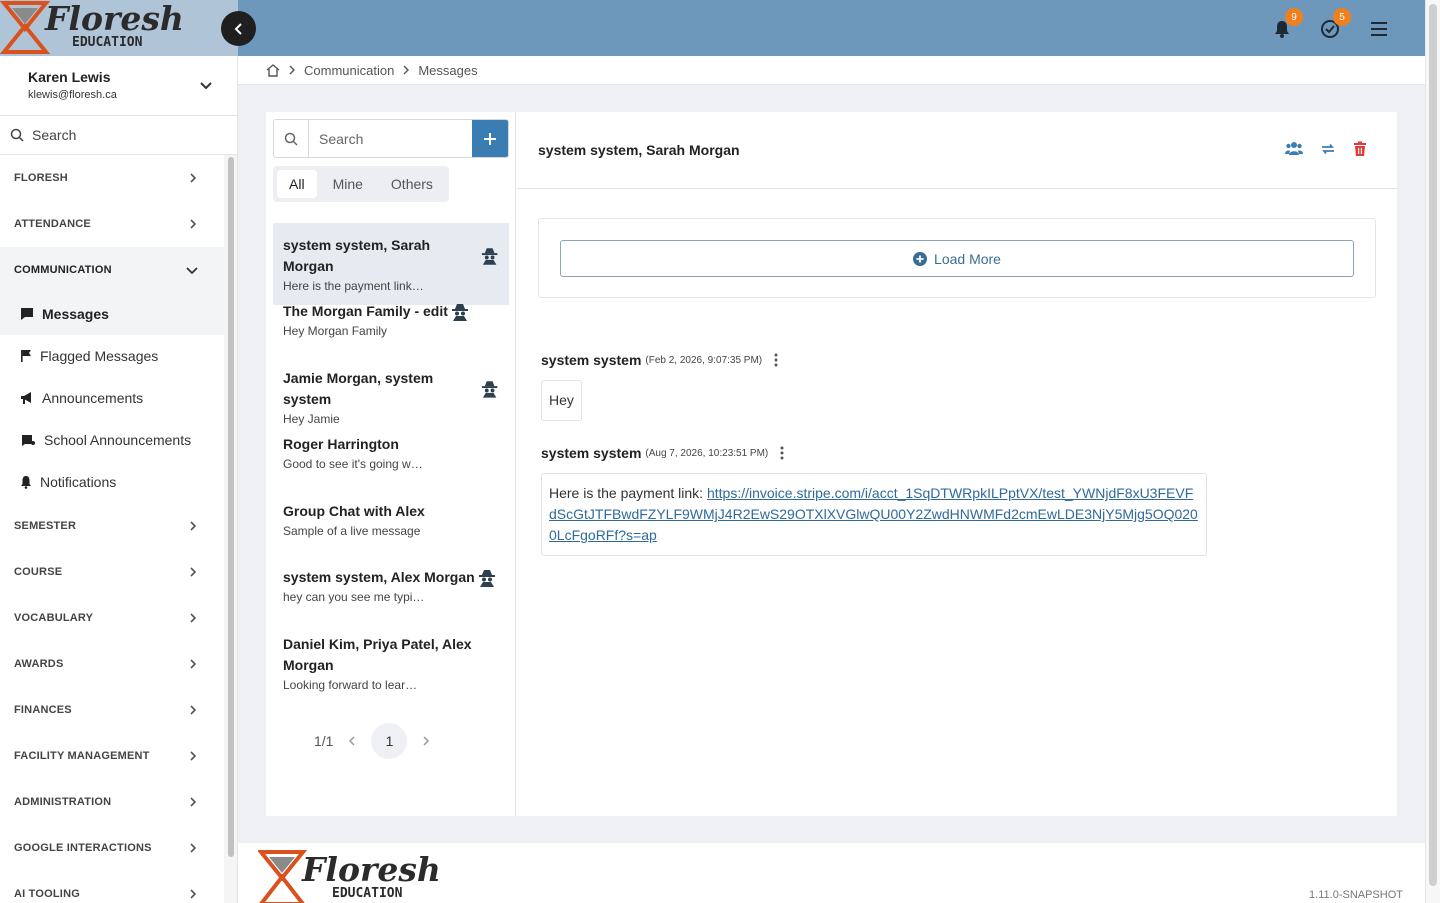 This screenshot has height=903, width=1440. Describe the element at coordinates (26, 356) in the screenshot. I see `flag-icon` at that location.